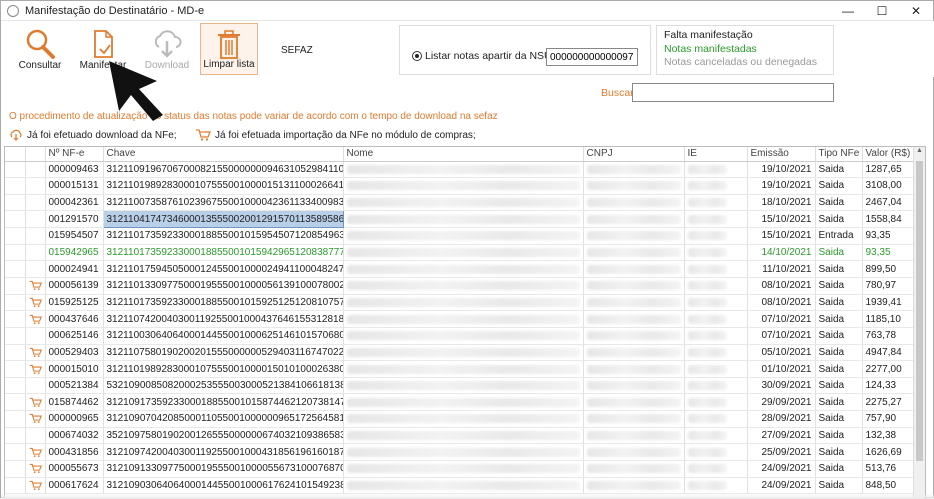 The image size is (934, 499). Describe the element at coordinates (888, 303) in the screenshot. I see `cell-valor: 1939,41` at that location.